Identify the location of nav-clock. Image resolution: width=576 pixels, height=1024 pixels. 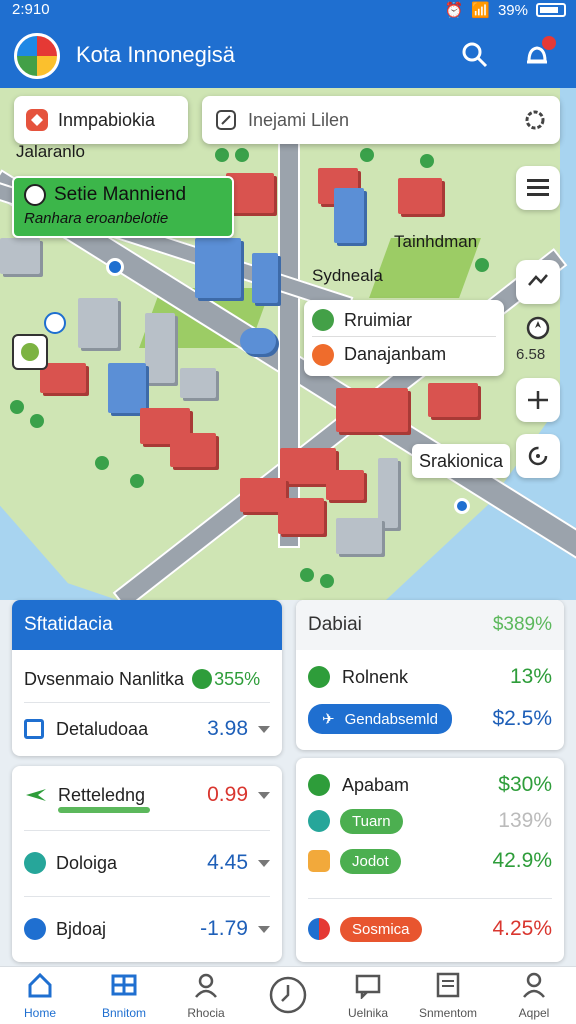
(288, 996).